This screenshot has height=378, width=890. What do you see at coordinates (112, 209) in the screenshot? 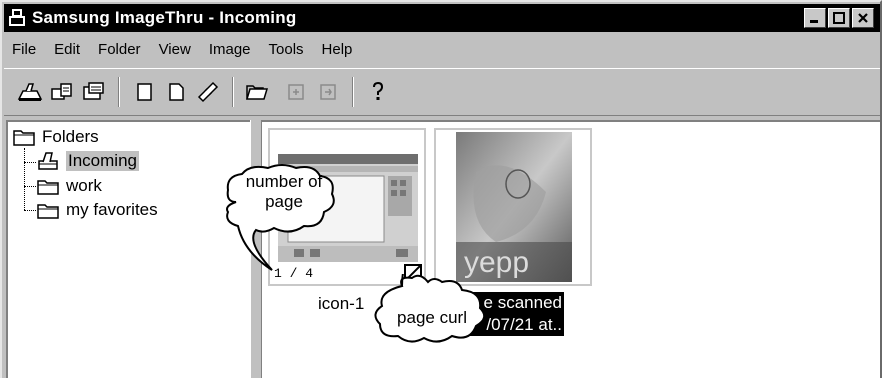
I see `tree-item-label: my favorites` at bounding box center [112, 209].